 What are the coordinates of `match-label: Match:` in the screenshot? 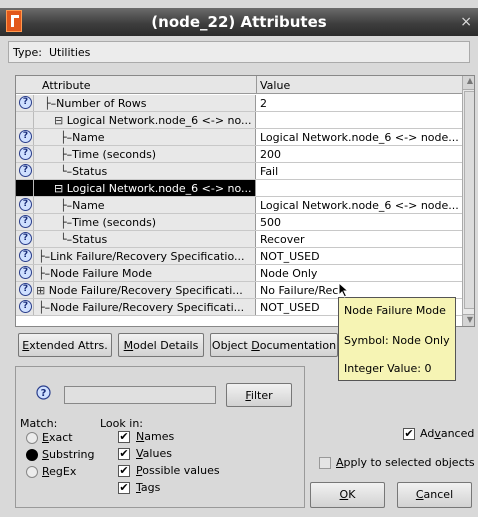 It's located at (39, 423).